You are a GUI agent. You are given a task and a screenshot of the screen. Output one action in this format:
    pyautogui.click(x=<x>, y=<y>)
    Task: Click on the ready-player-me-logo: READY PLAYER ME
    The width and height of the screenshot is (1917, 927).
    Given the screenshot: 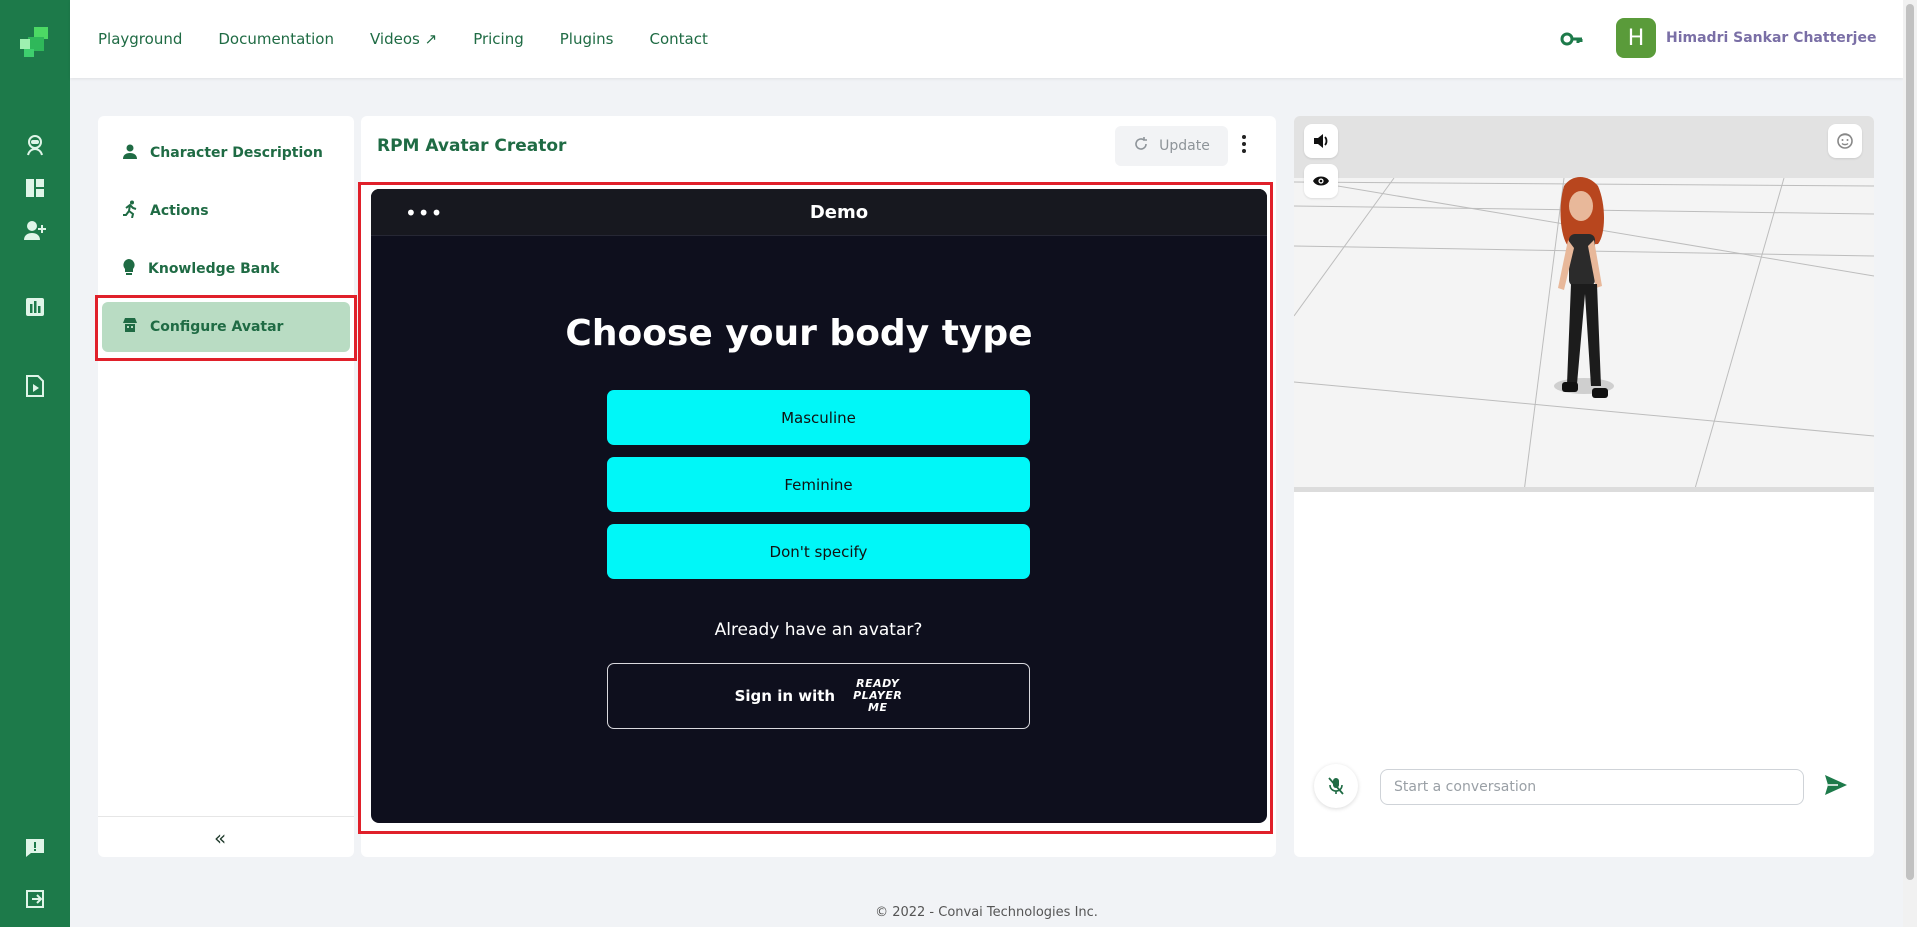 What is the action you would take?
    pyautogui.click(x=877, y=696)
    